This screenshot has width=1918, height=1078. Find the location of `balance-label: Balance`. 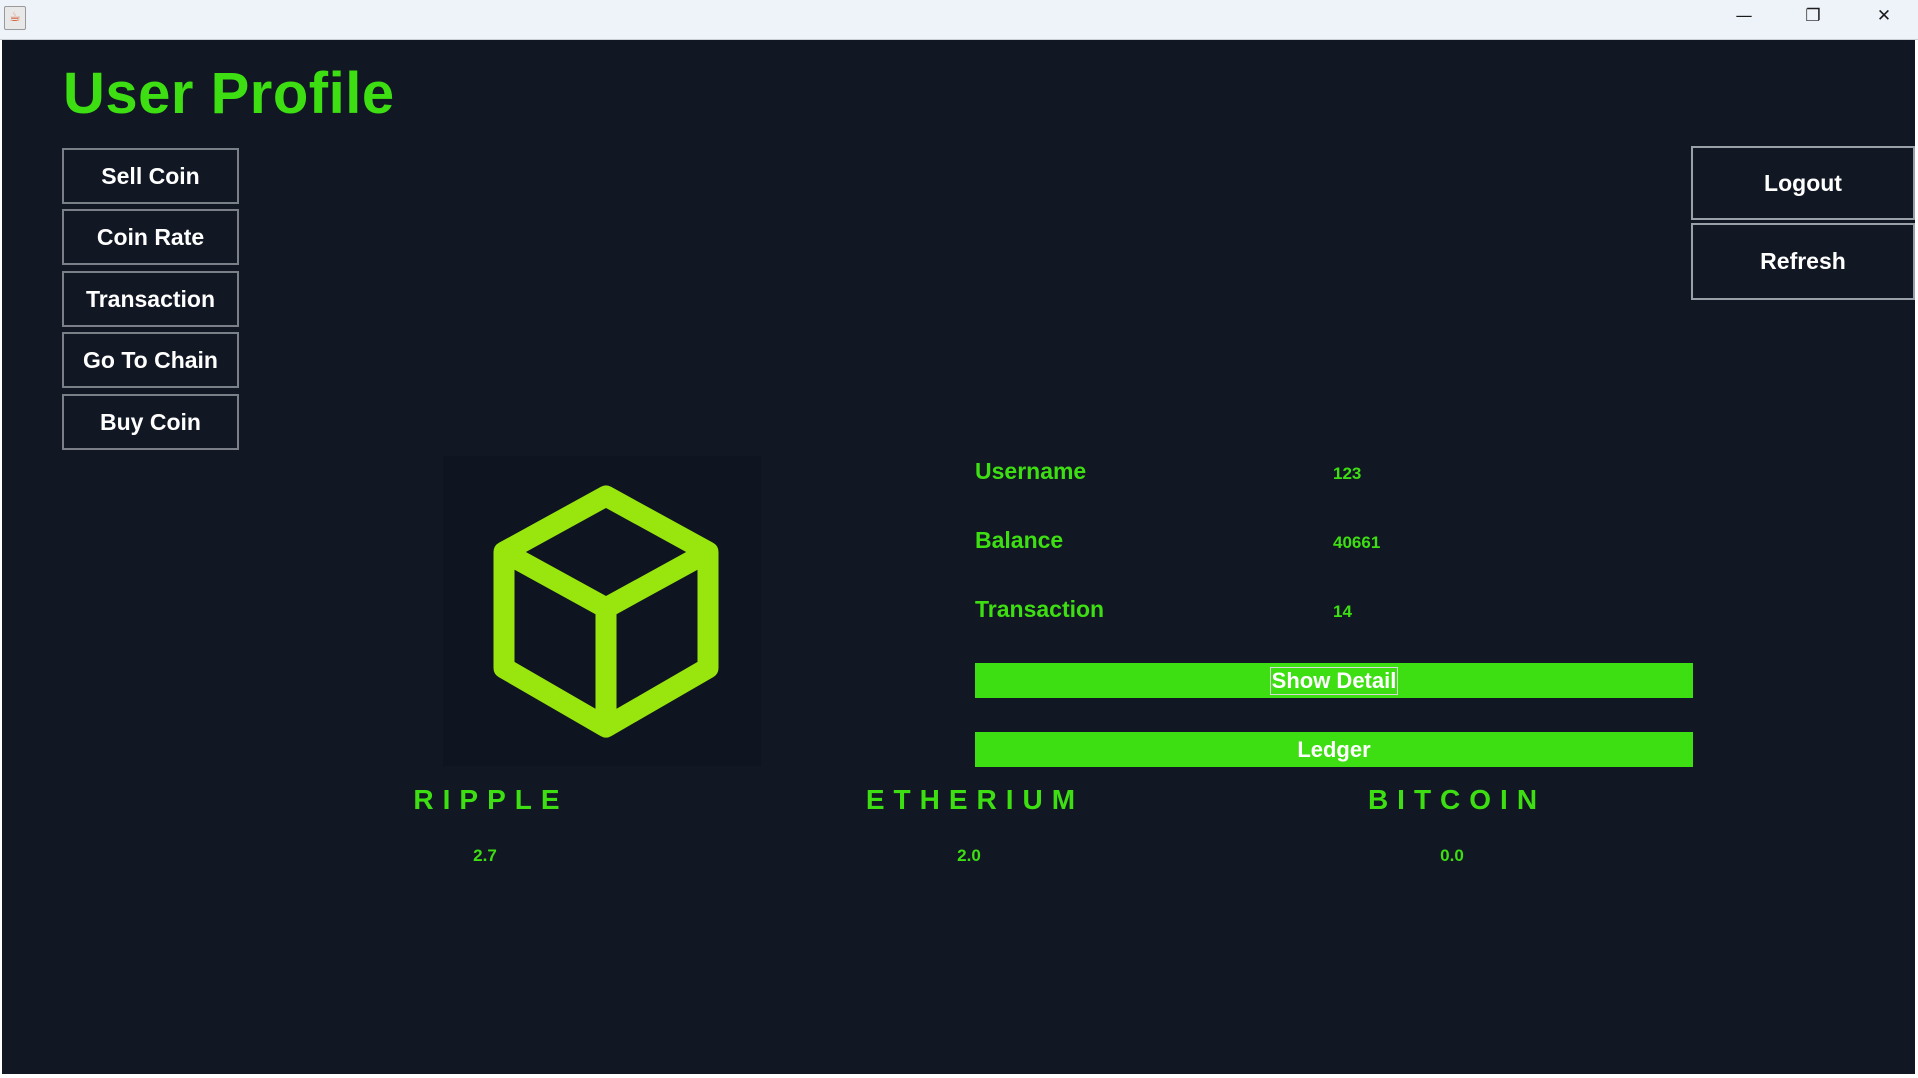

balance-label: Balance is located at coordinates (1019, 540).